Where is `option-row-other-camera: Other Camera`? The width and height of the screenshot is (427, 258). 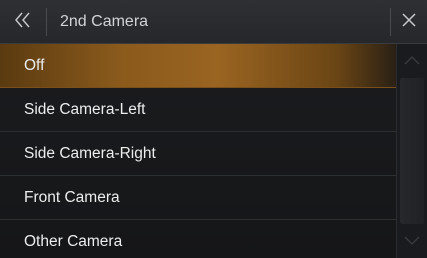 option-row-other-camera: Other Camera is located at coordinates (198, 239).